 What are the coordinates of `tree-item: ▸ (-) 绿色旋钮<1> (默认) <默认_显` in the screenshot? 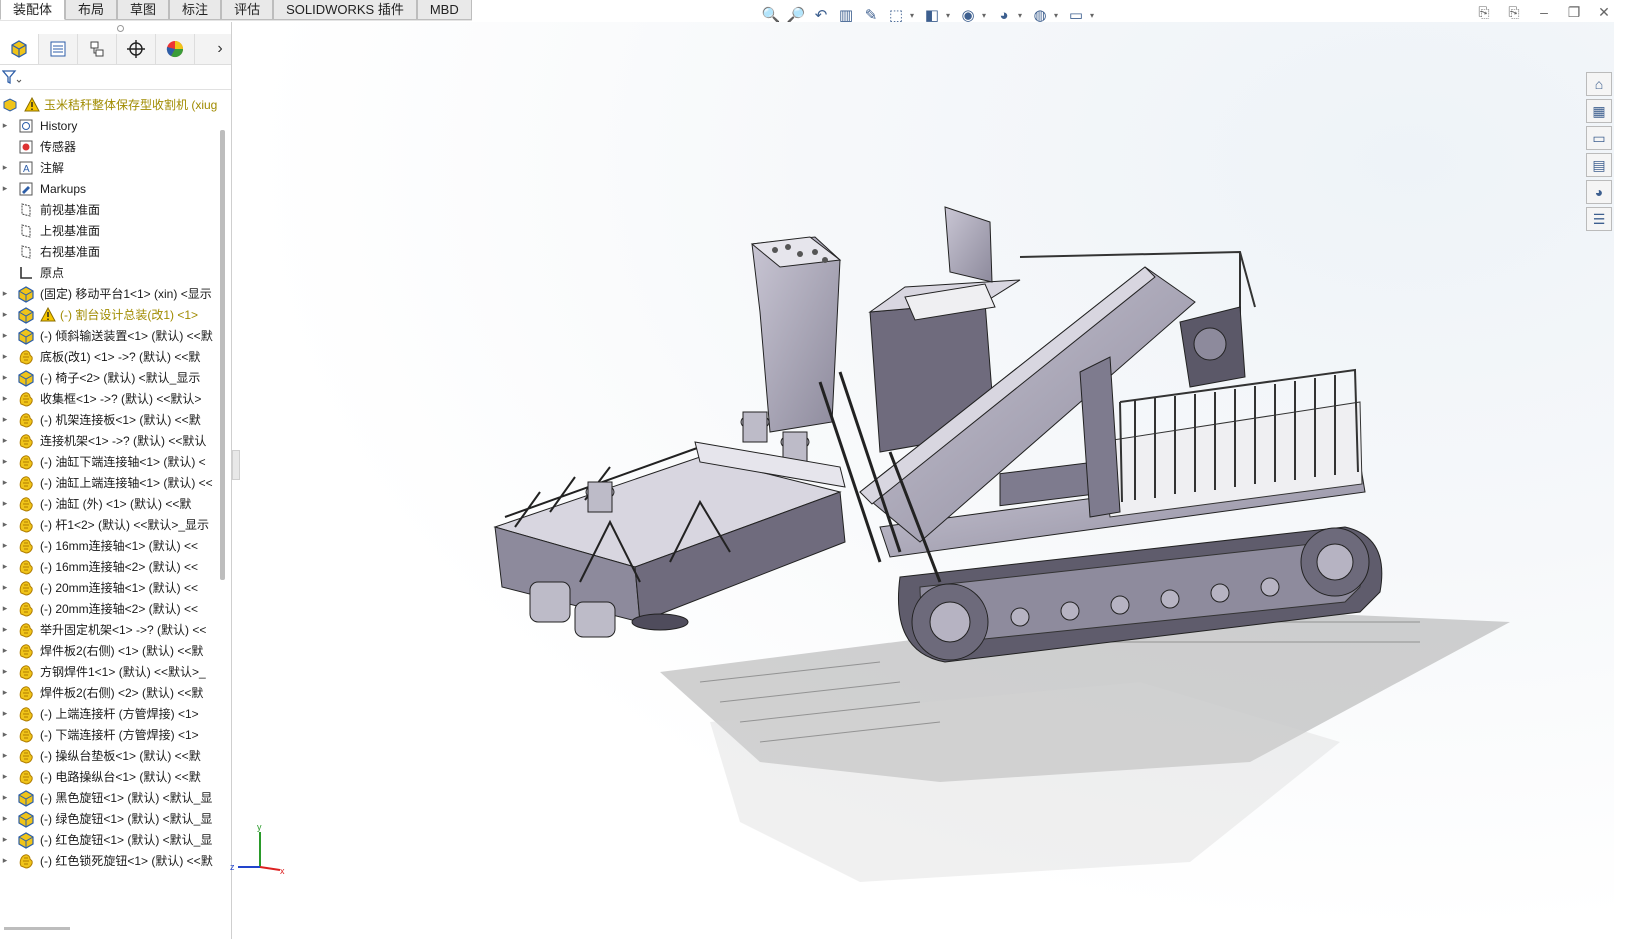 It's located at (111, 818).